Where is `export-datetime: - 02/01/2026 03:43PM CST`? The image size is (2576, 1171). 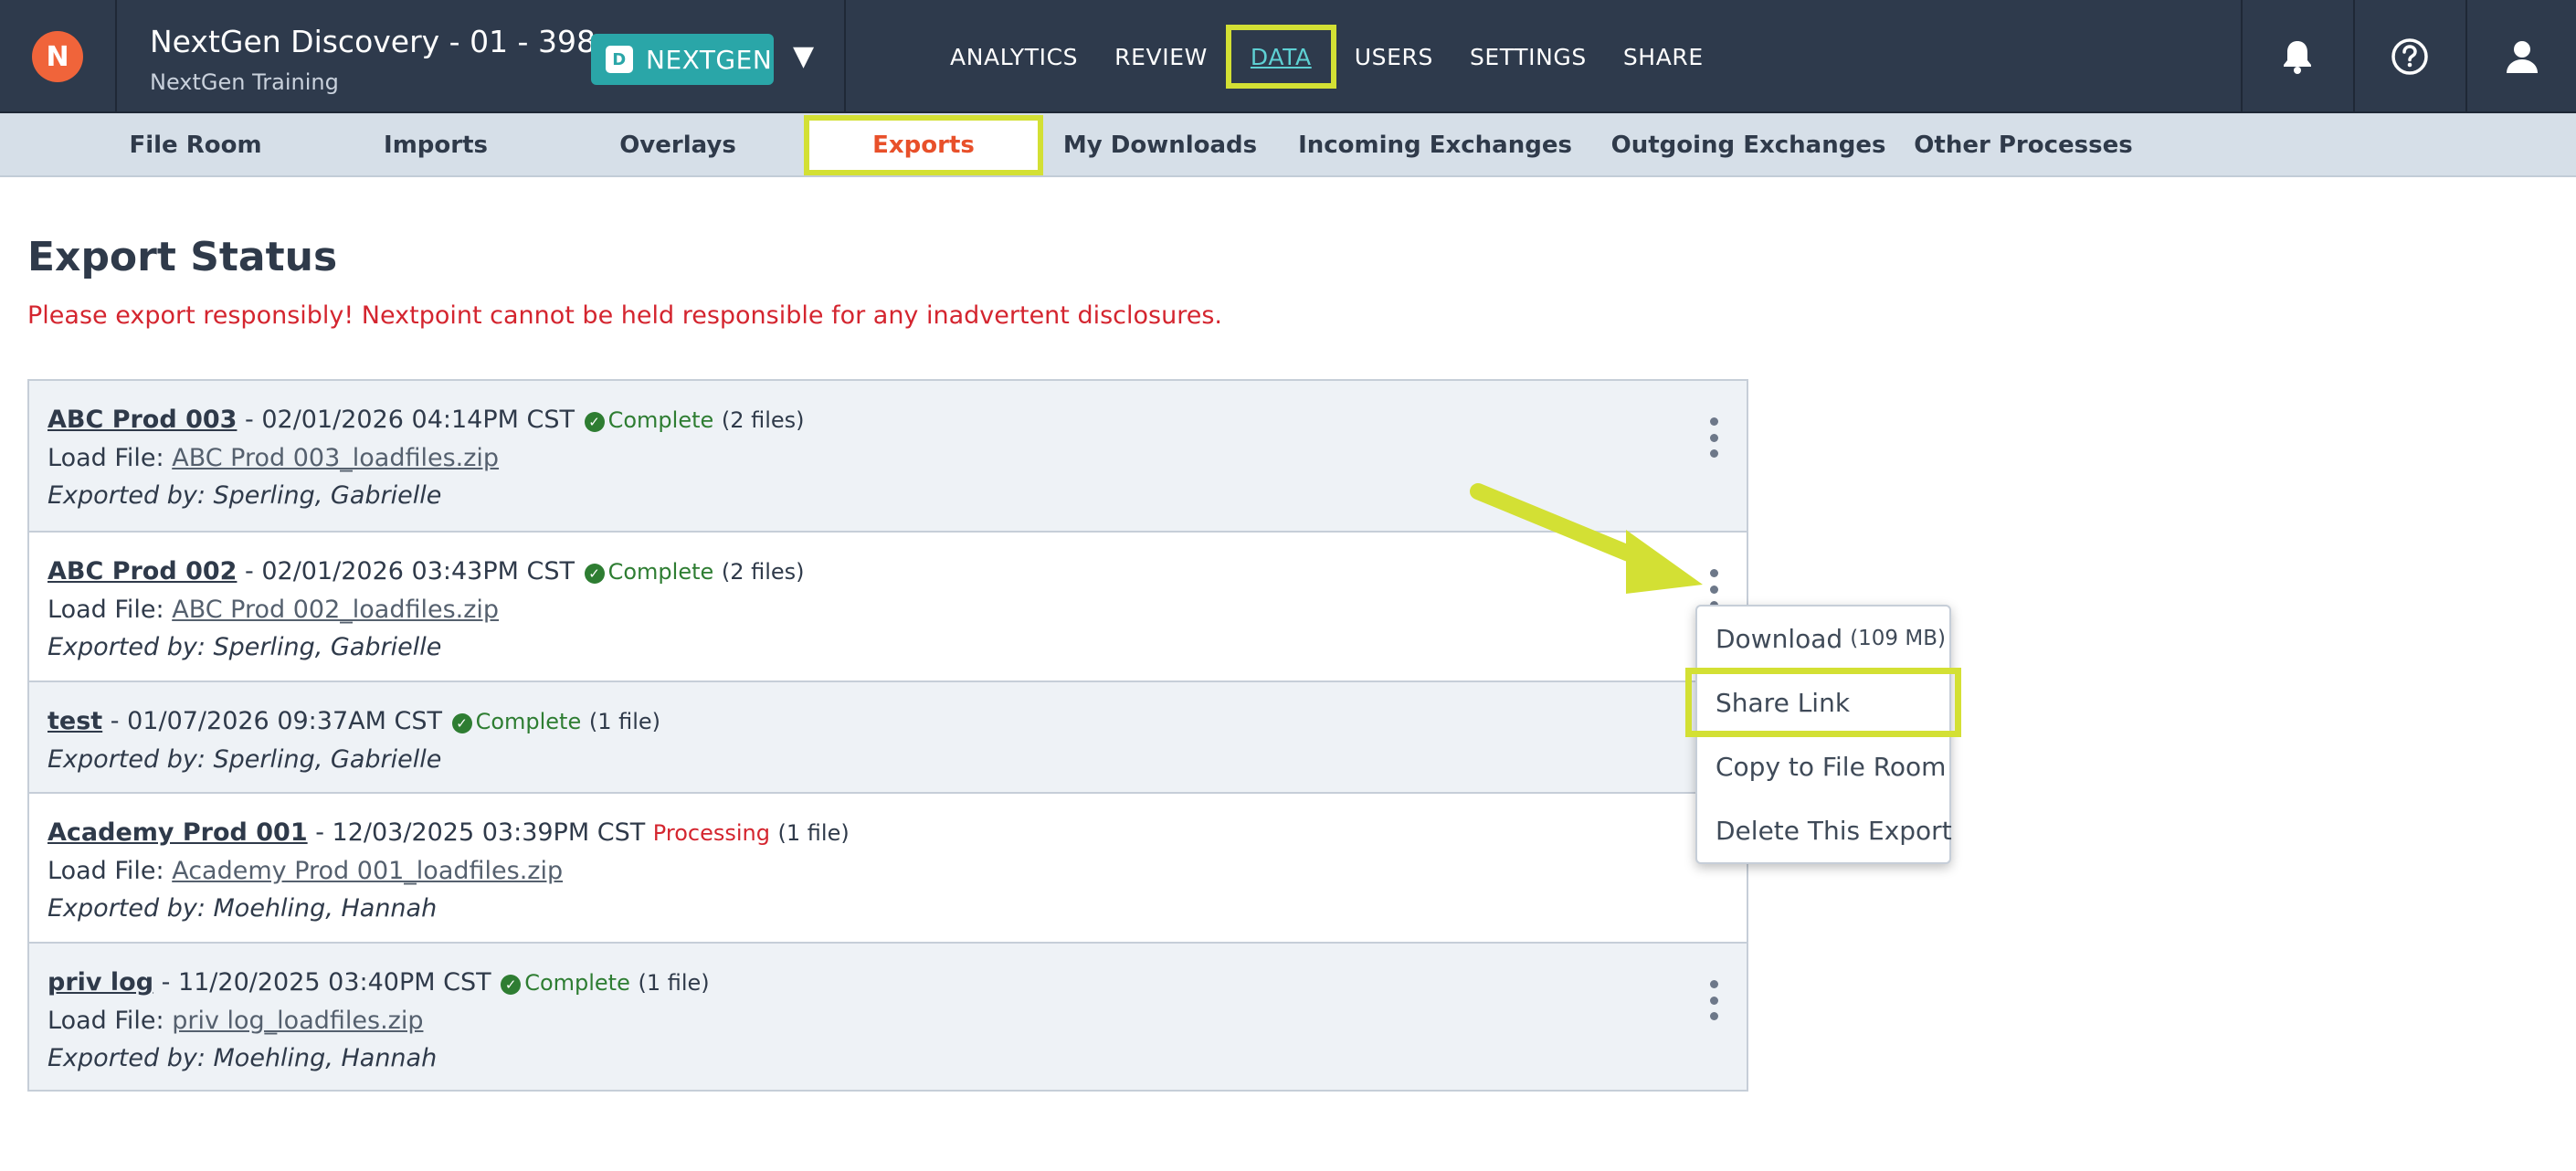 export-datetime: - 02/01/2026 03:43PM CST is located at coordinates (406, 571).